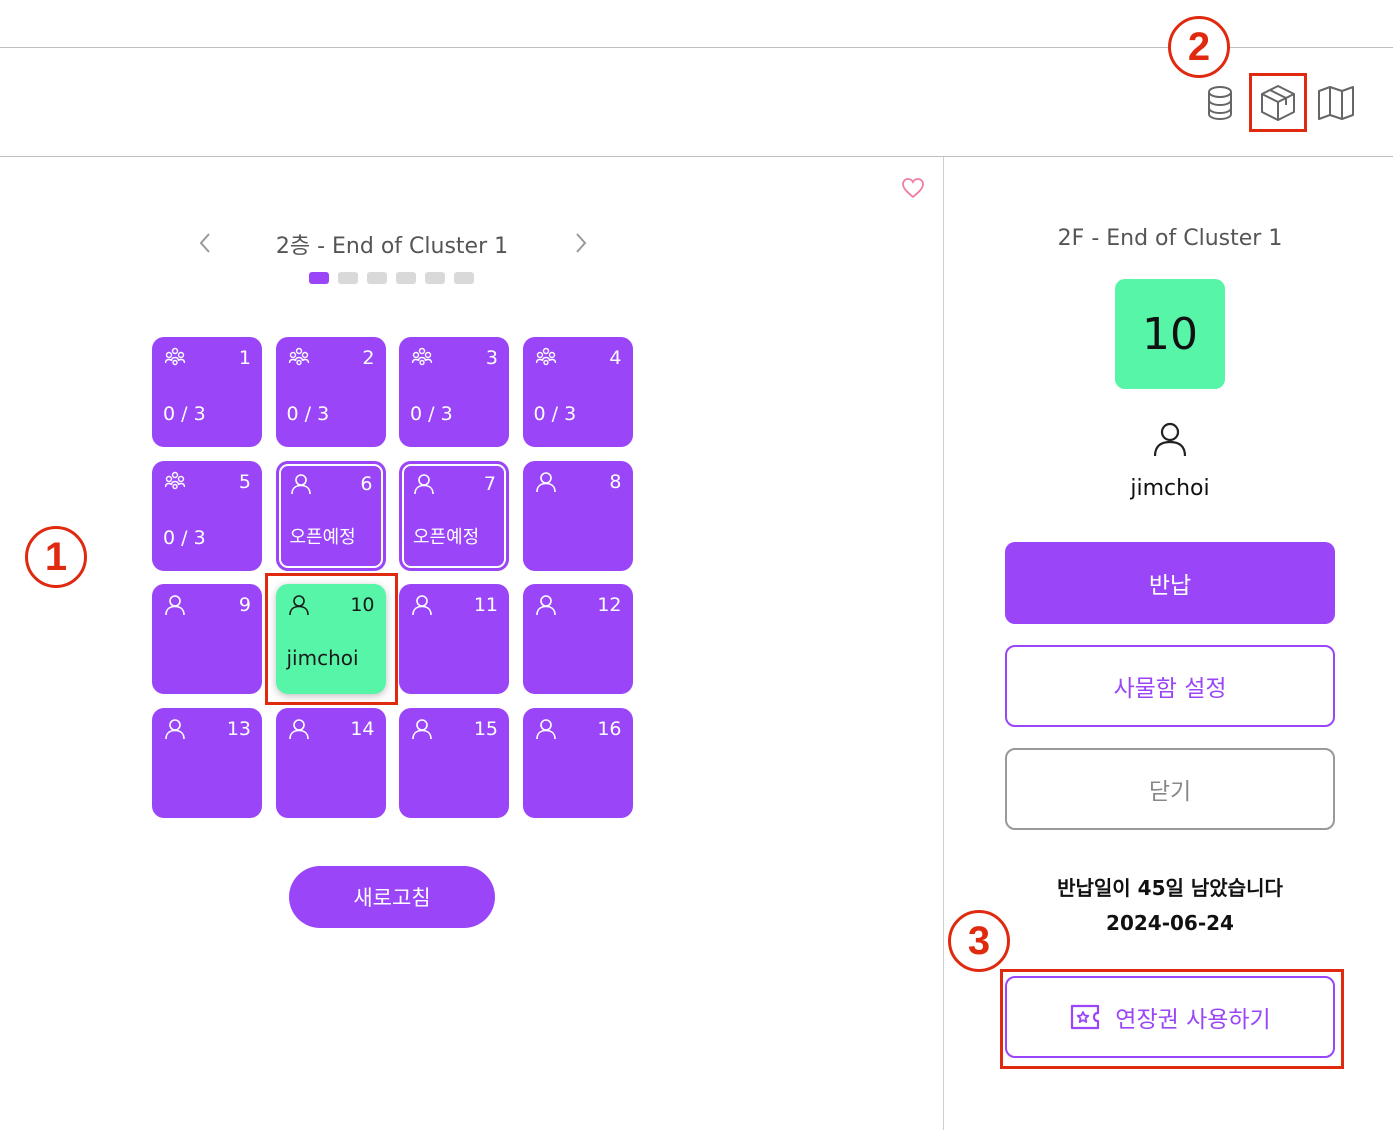 Image resolution: width=1393 pixels, height=1130 pixels. What do you see at coordinates (207, 639) in the screenshot?
I see `locker-cell-9: 9` at bounding box center [207, 639].